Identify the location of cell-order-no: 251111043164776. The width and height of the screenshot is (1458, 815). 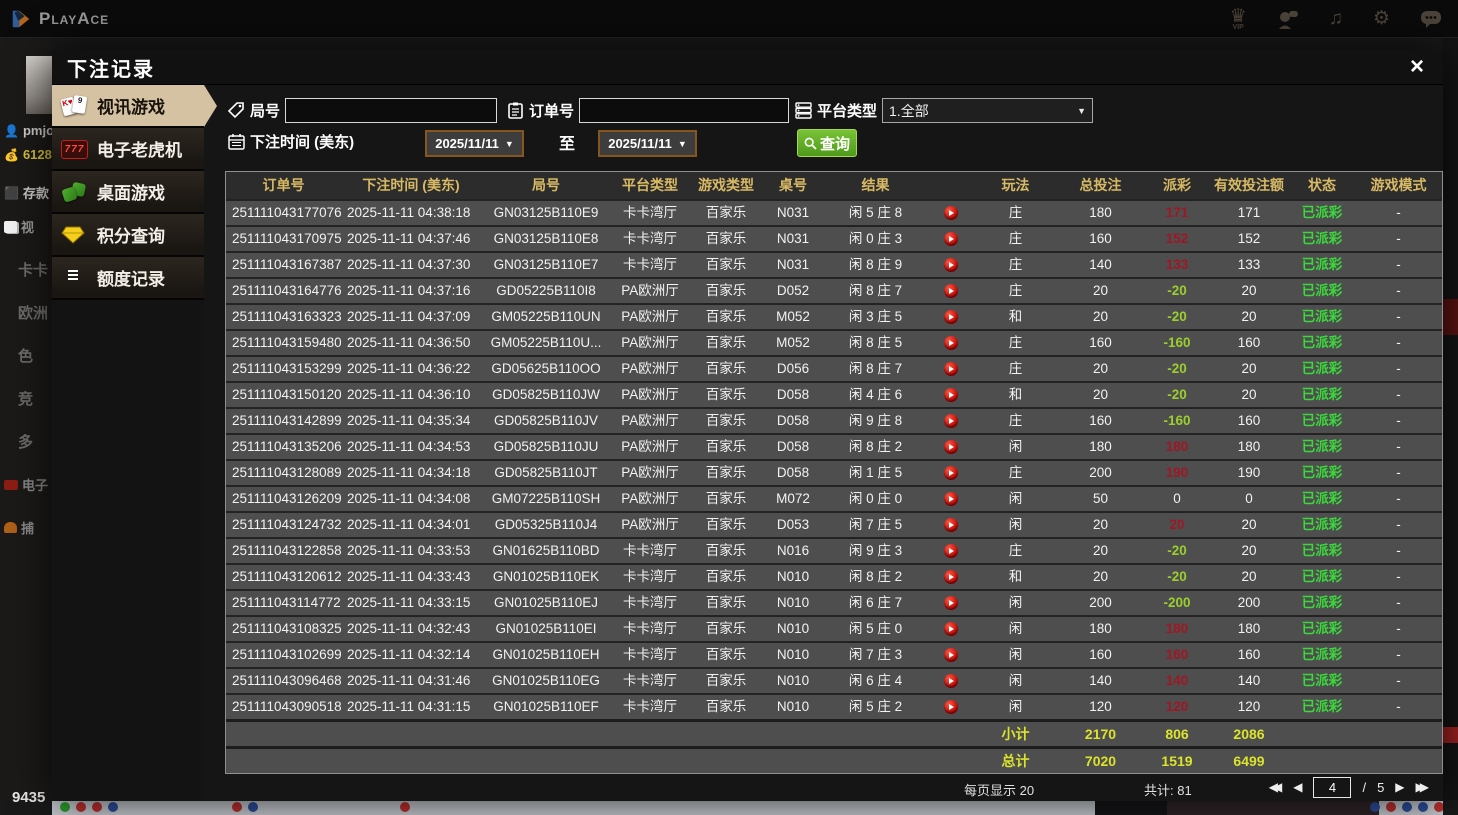
(286, 290).